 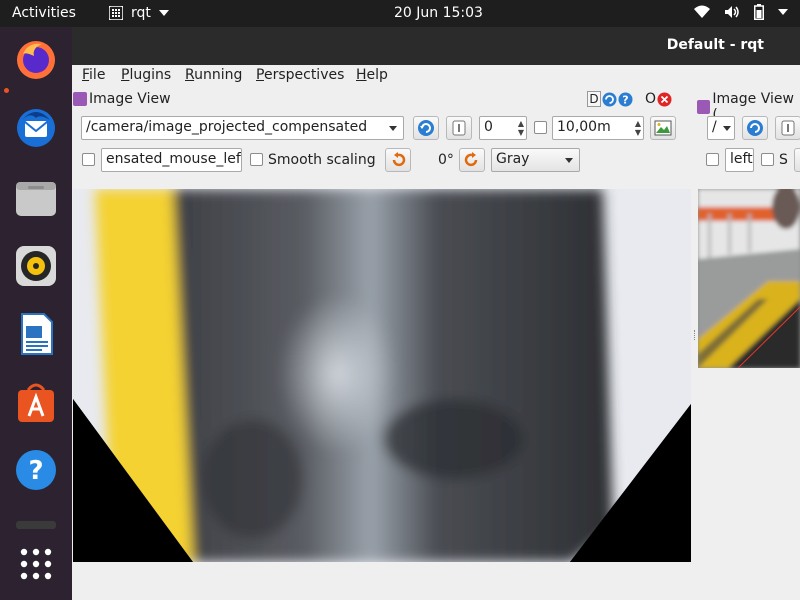 What do you see at coordinates (438, 13) in the screenshot?
I see `clock: 20 Jun 15:03` at bounding box center [438, 13].